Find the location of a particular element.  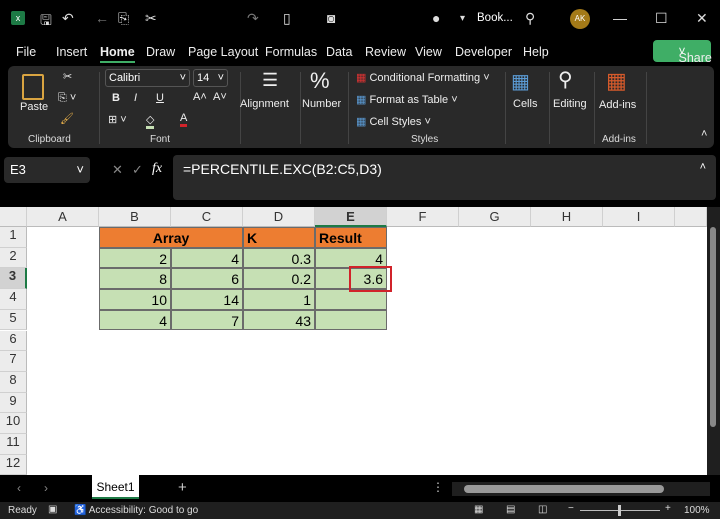

cell-B4: 10 is located at coordinates (135, 299).